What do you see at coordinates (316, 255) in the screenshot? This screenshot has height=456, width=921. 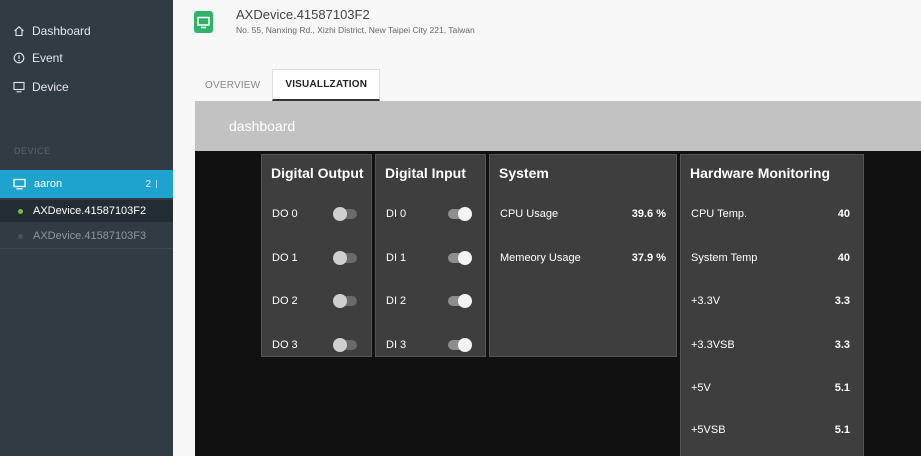 I see `panel-digital-output: Digital Output DO 0 DO 1 DO 2 DO 3` at bounding box center [316, 255].